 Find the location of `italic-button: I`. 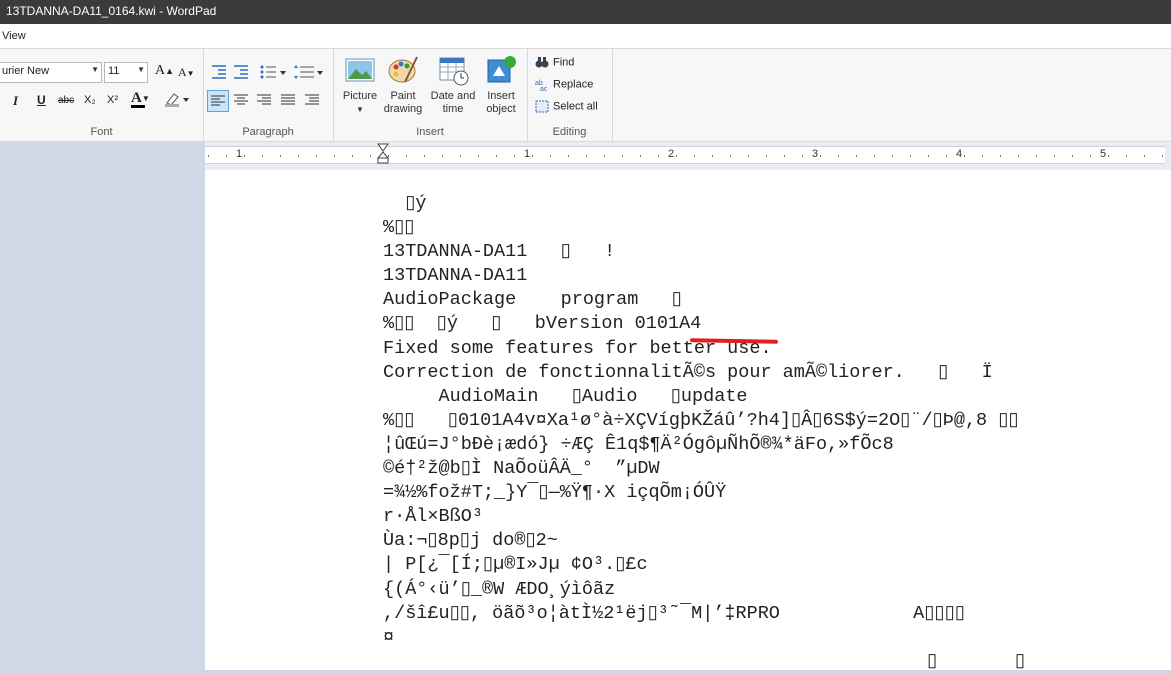

italic-button: I is located at coordinates (15, 101).